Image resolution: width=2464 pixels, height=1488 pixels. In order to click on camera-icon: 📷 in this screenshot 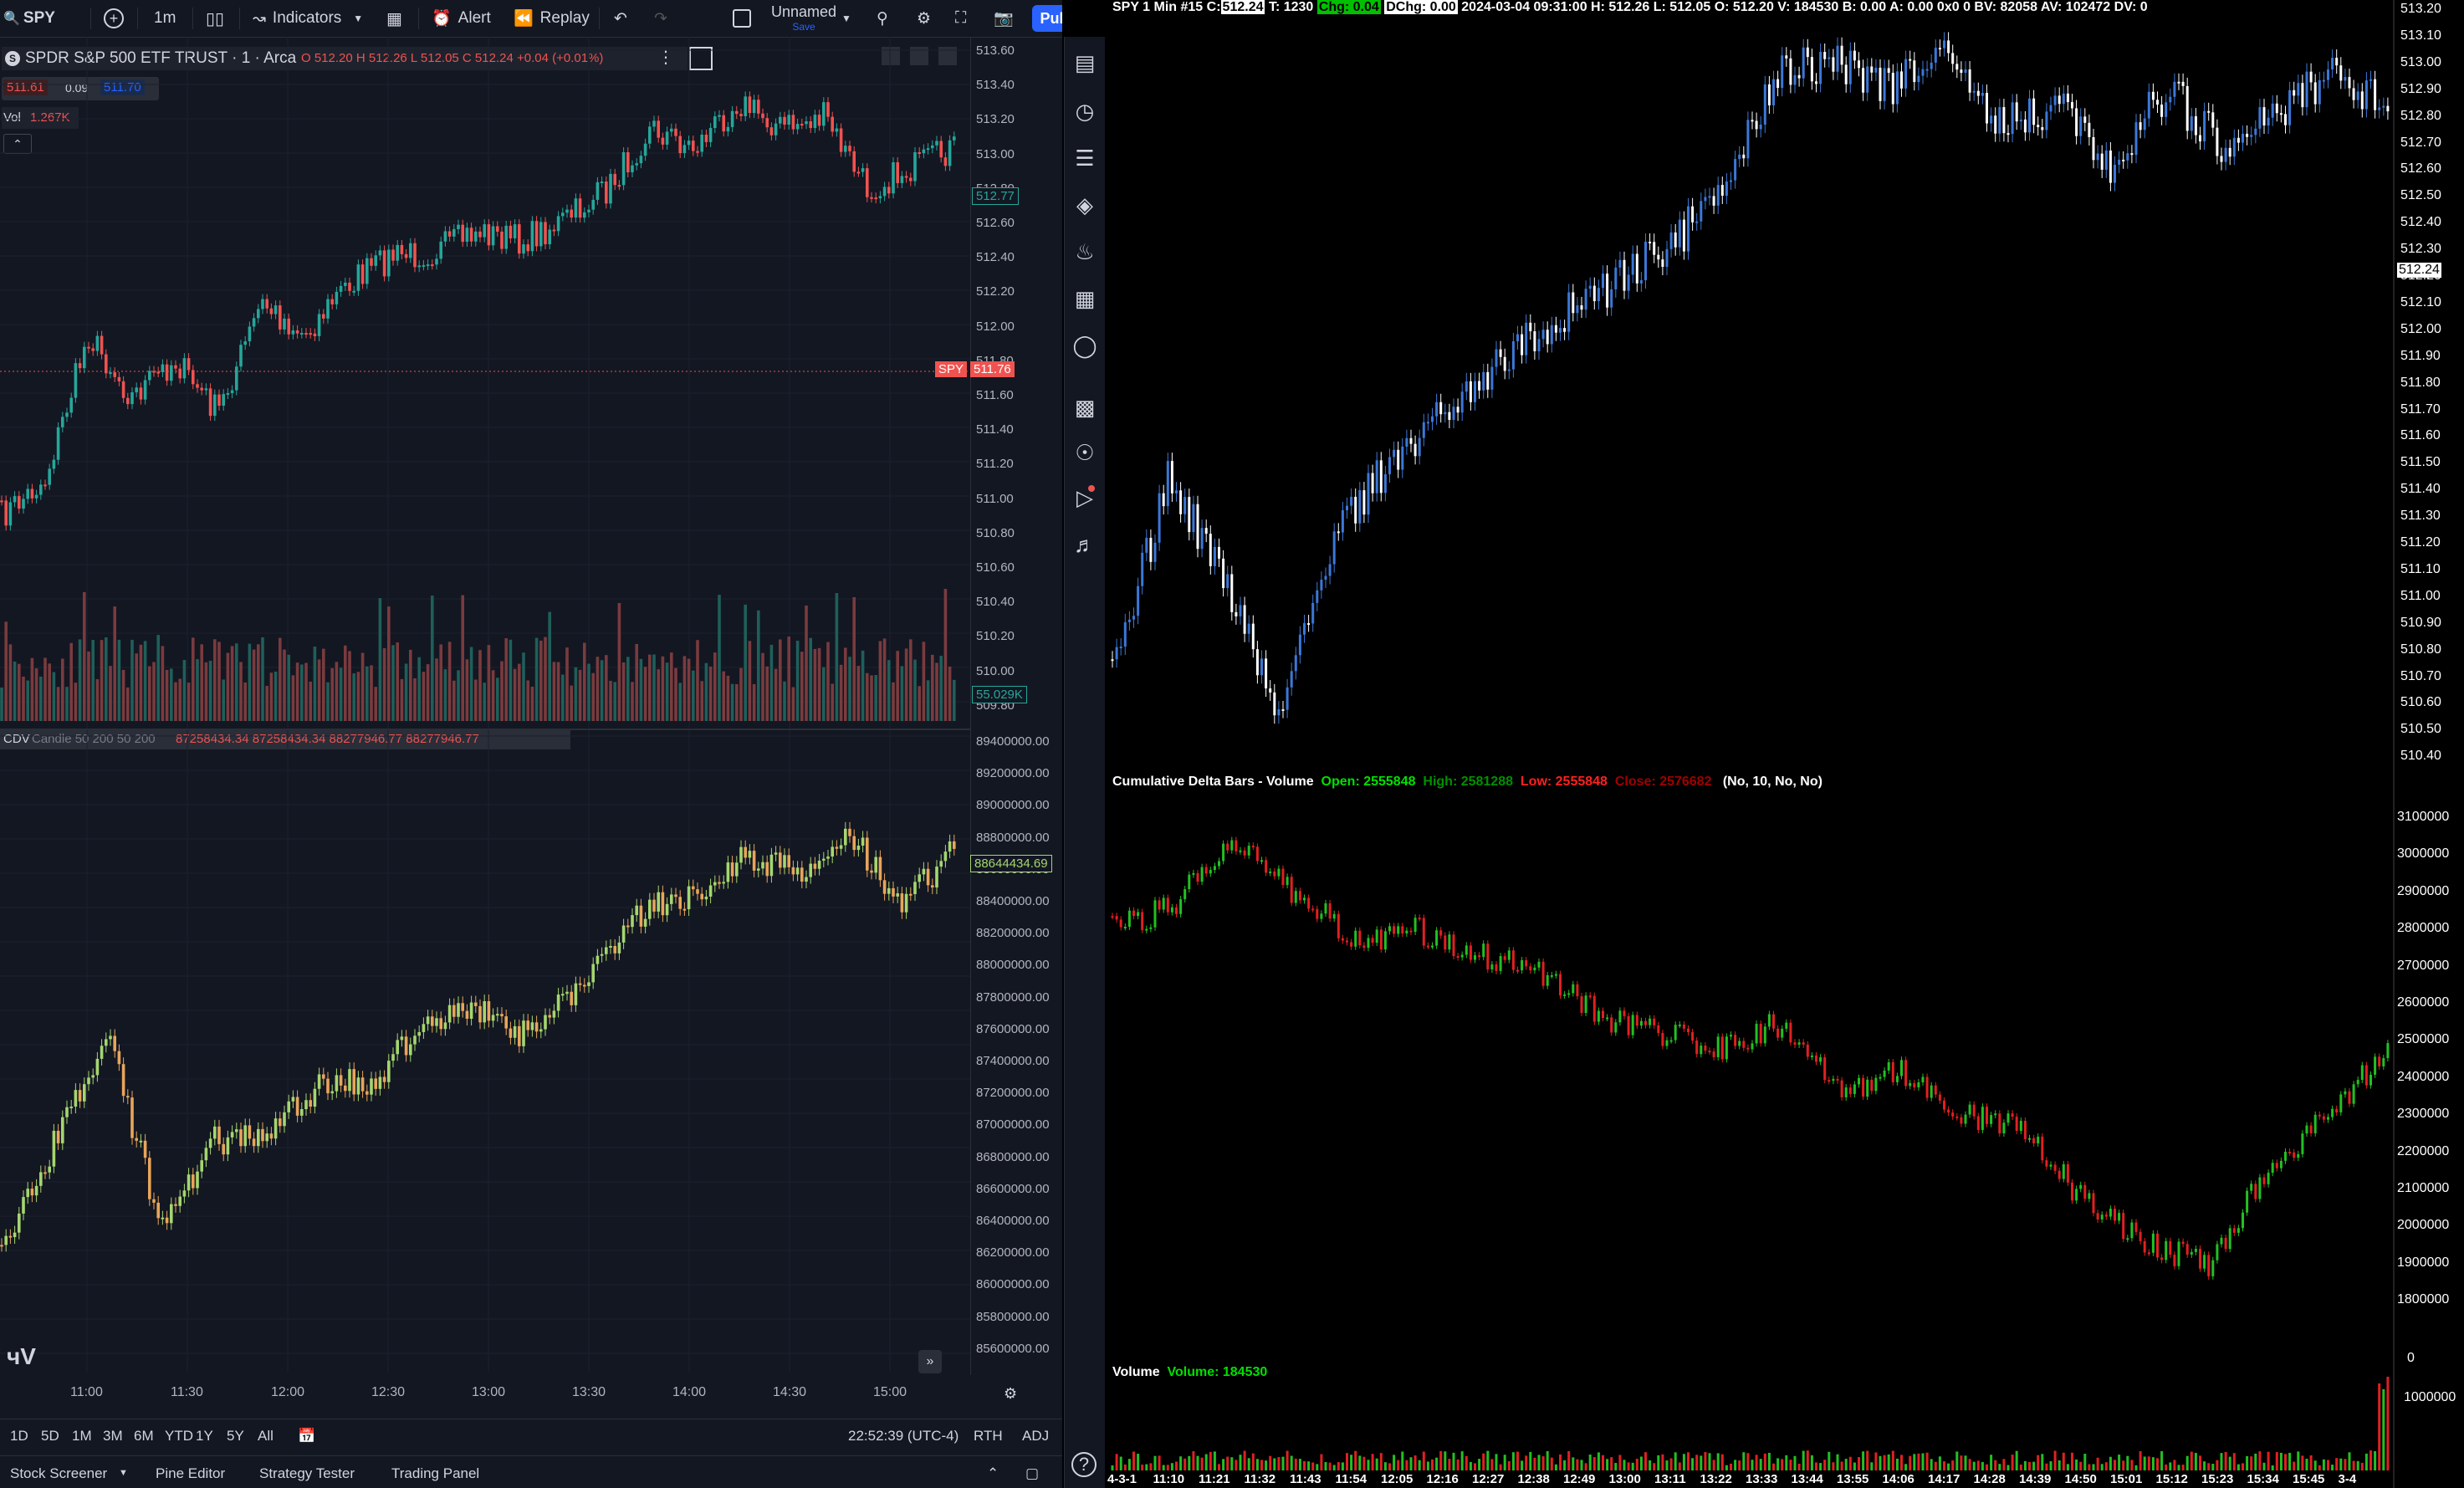, I will do `click(1004, 18)`.